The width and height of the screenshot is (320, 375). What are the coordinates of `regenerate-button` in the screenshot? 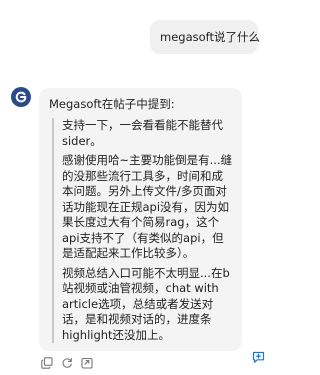 It's located at (66, 363).